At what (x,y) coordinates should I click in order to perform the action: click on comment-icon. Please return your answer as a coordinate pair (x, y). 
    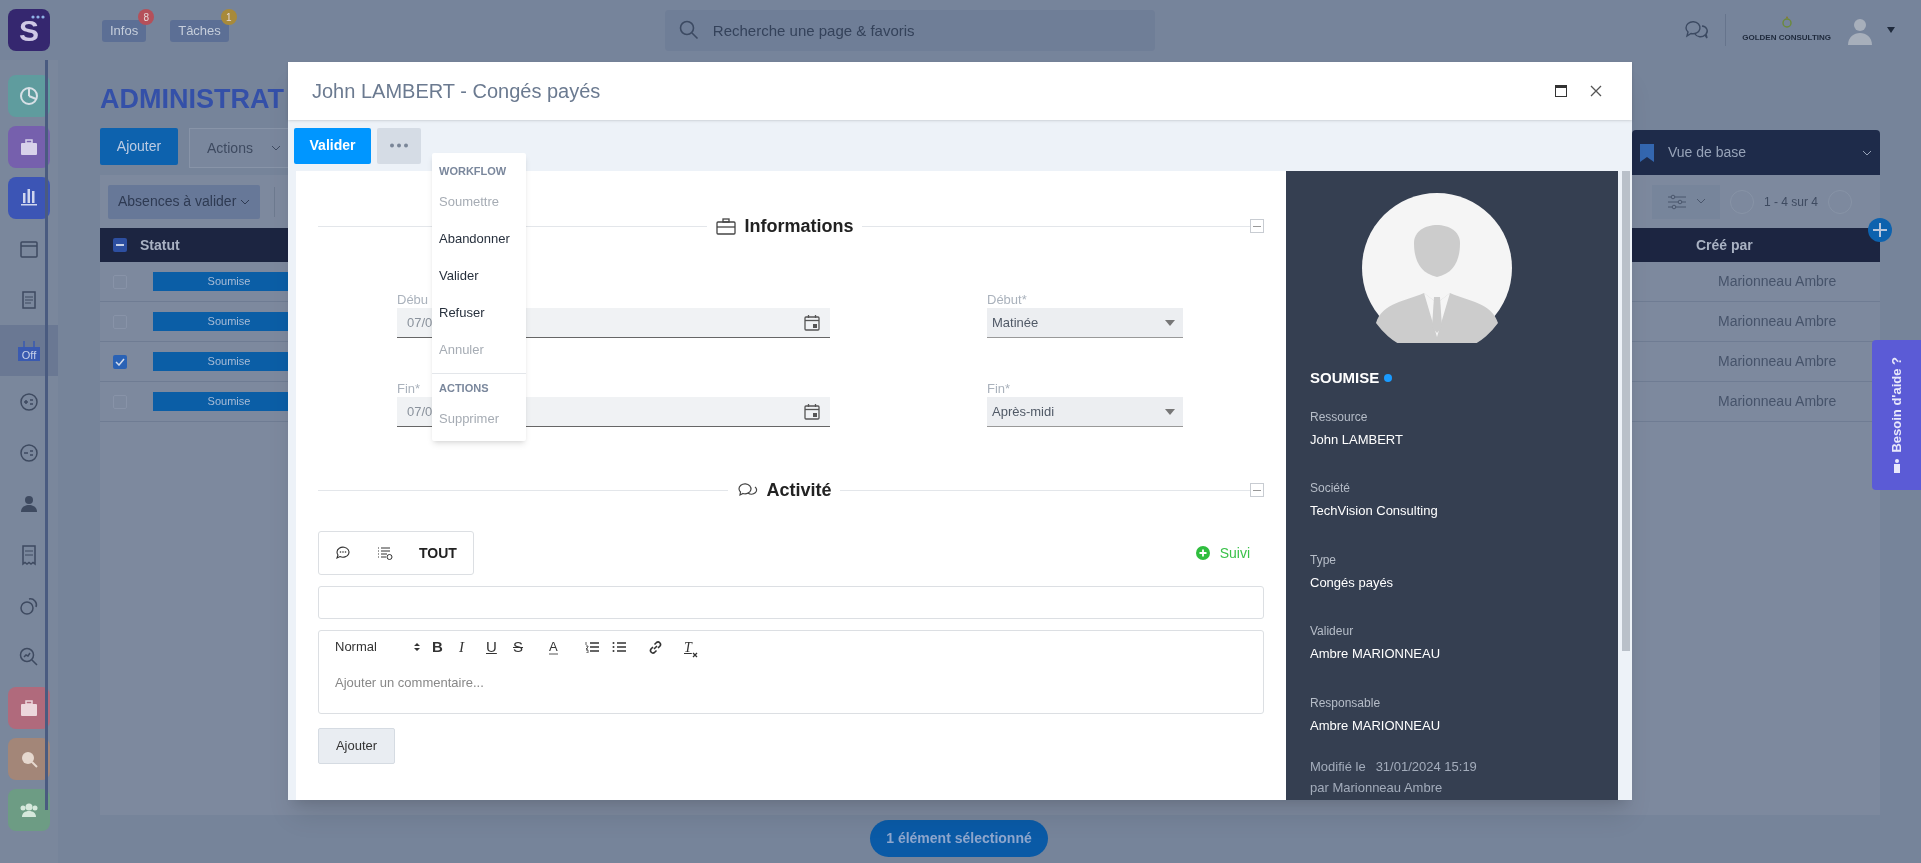
    Looking at the image, I should click on (343, 553).